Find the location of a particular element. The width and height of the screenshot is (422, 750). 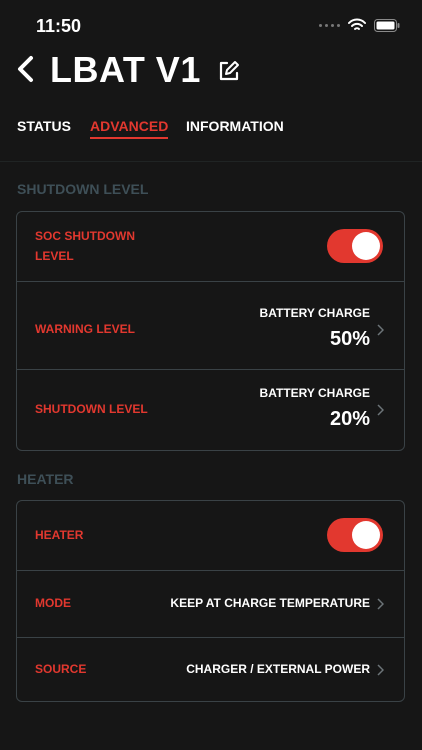

tab-information: INFORMATION is located at coordinates (235, 126).